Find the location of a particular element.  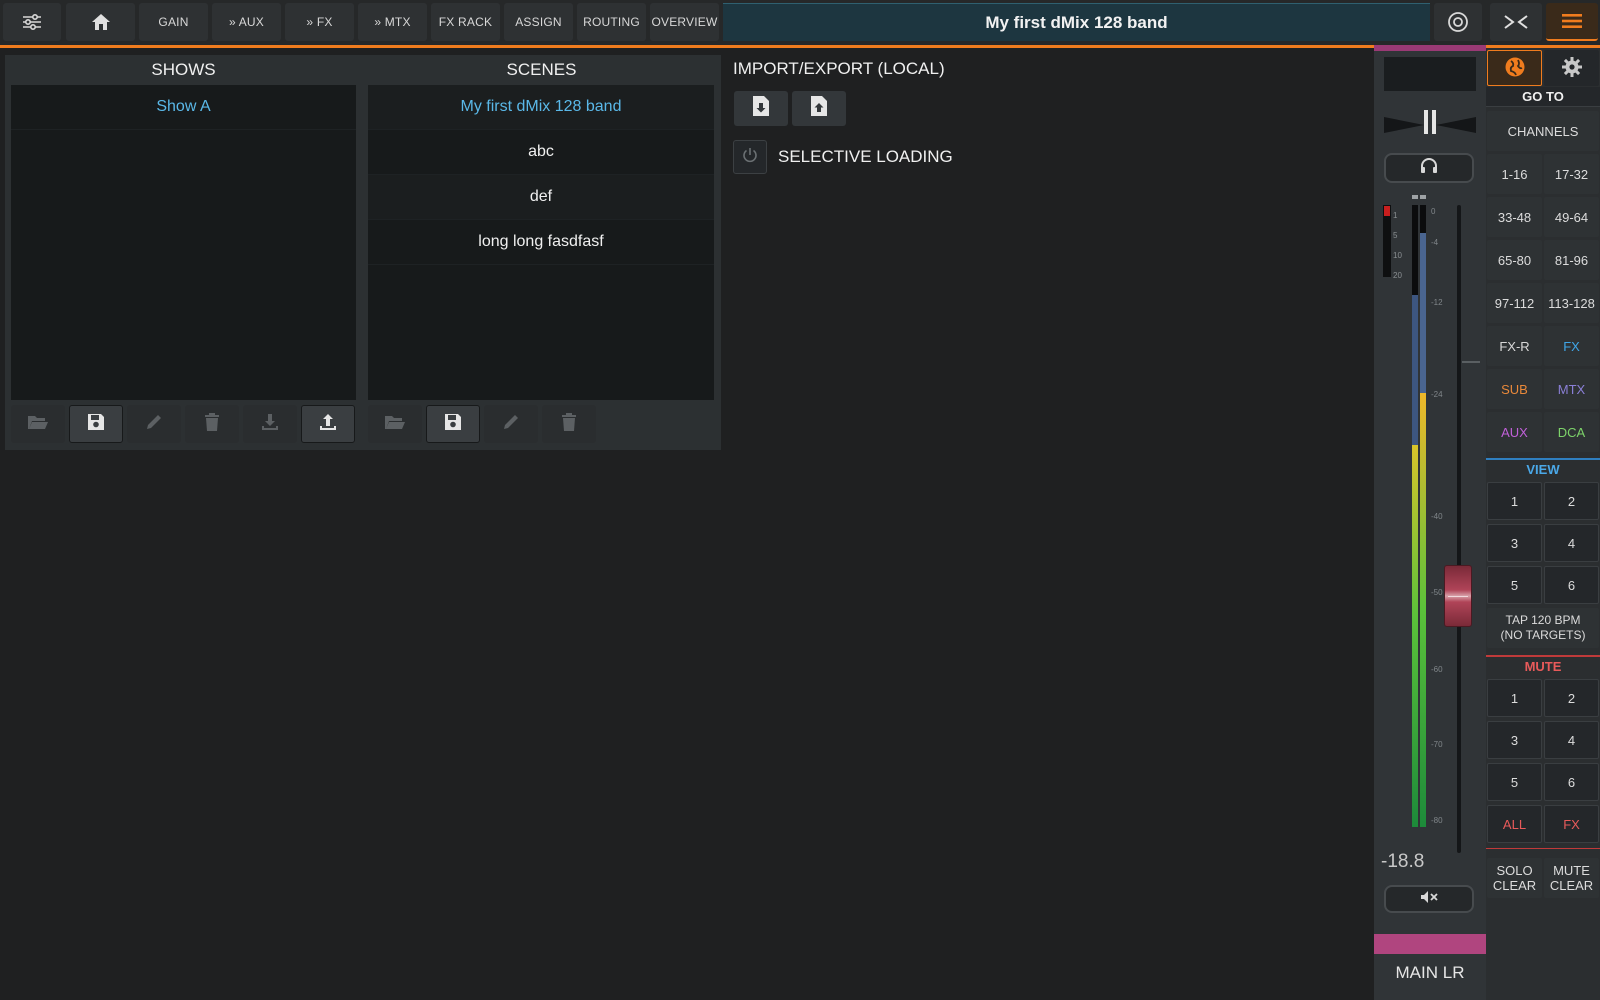

headphones-icon is located at coordinates (1429, 168).